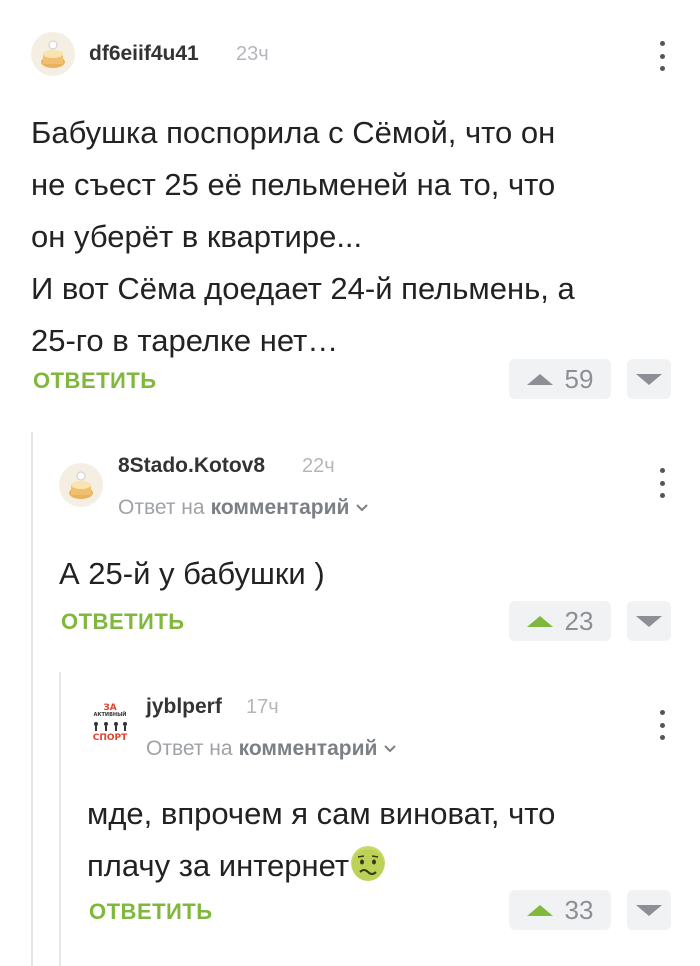 The image size is (700, 966). Describe the element at coordinates (579, 620) in the screenshot. I see `vote-count: 23` at that location.